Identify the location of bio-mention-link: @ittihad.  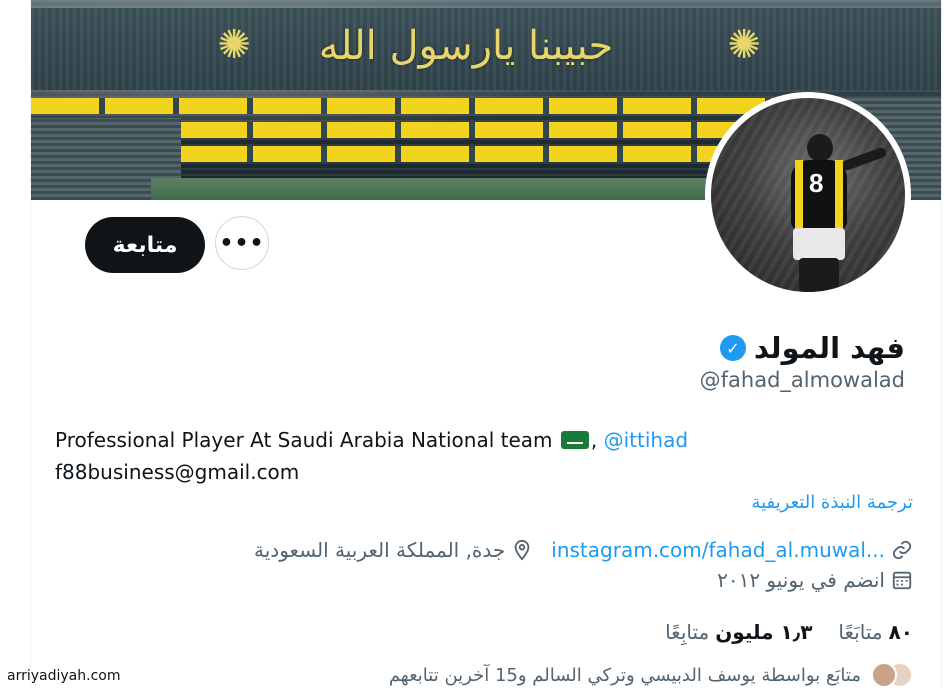
(646, 440).